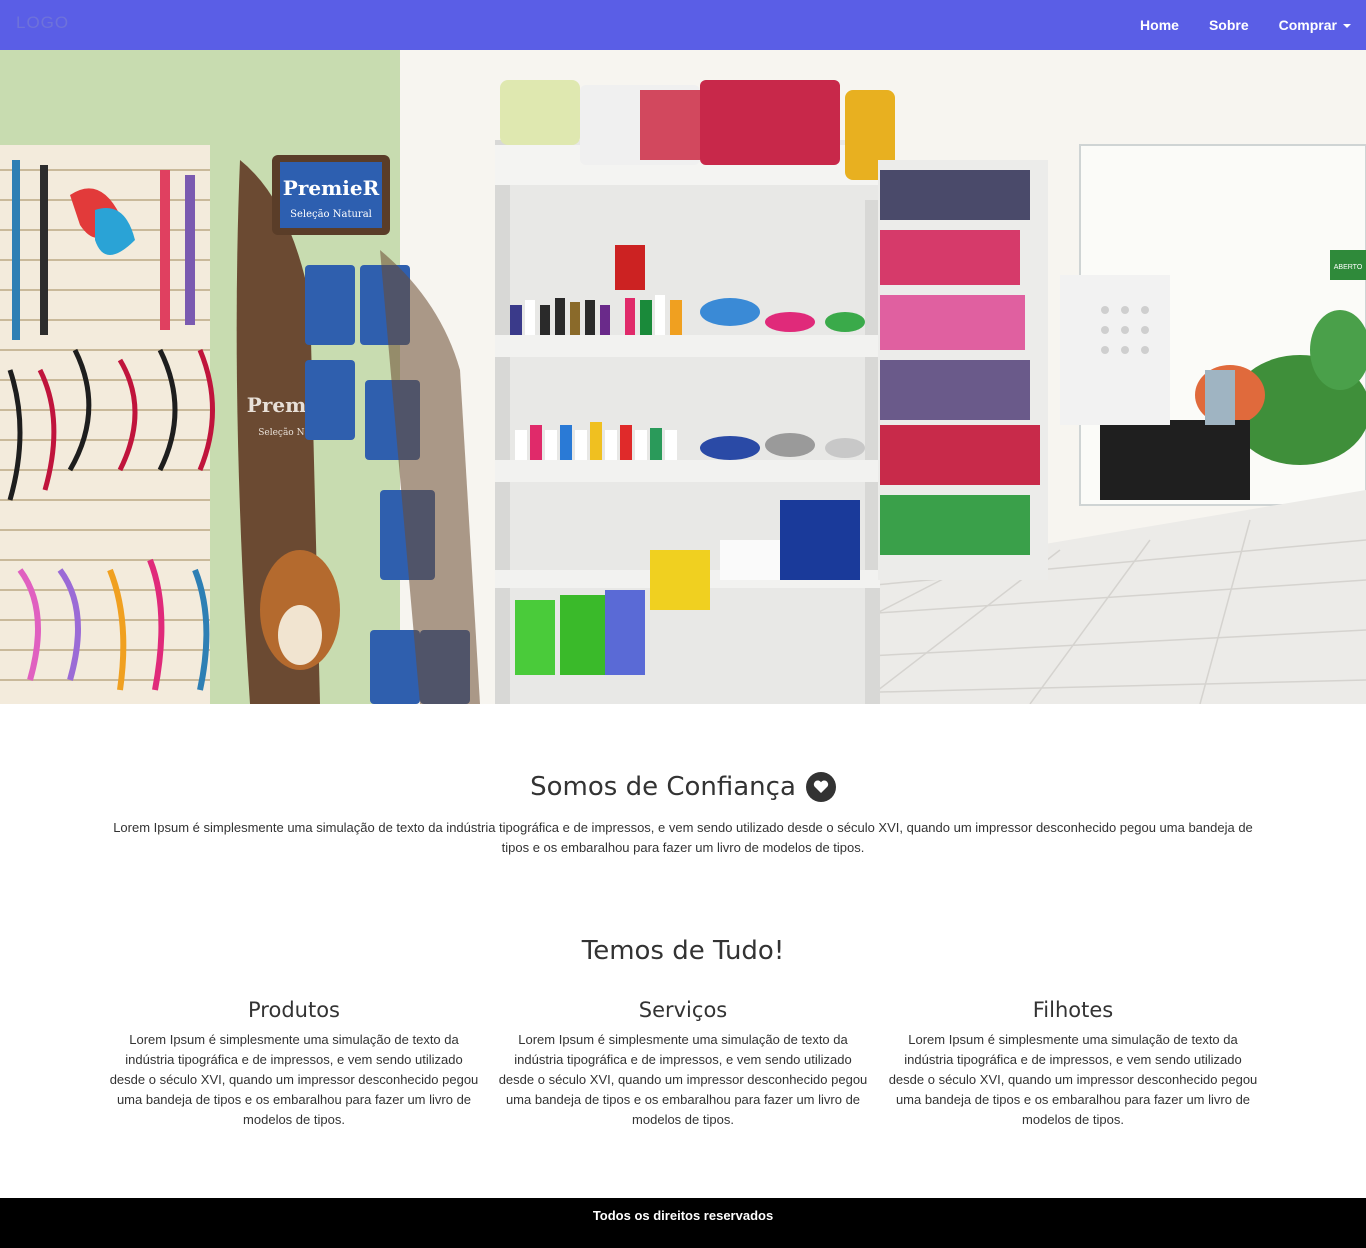 This screenshot has height=1248, width=1366. What do you see at coordinates (1347, 26) in the screenshot?
I see `caret-down-icon` at bounding box center [1347, 26].